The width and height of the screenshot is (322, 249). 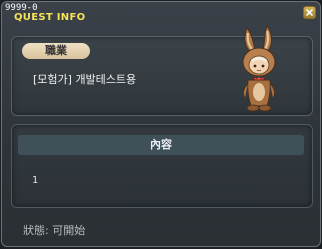 I want to click on content-header: 內容, so click(x=161, y=145).